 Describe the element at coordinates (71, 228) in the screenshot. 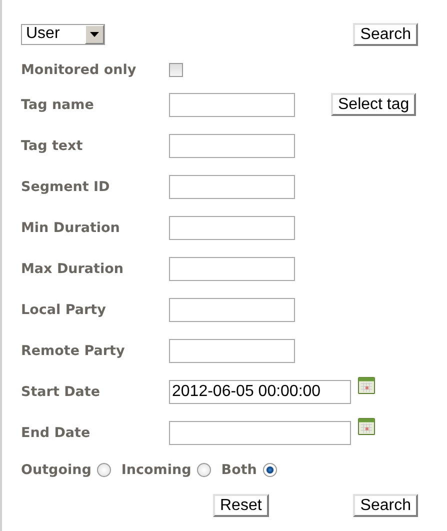

I see `field-label: Min Duration` at that location.